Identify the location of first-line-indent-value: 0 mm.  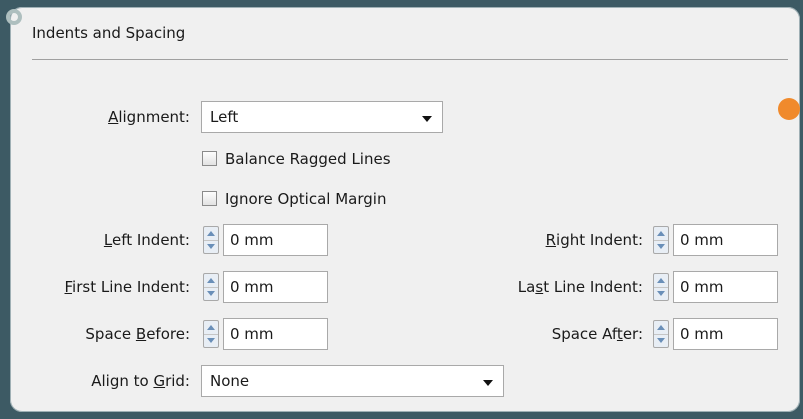
(252, 287).